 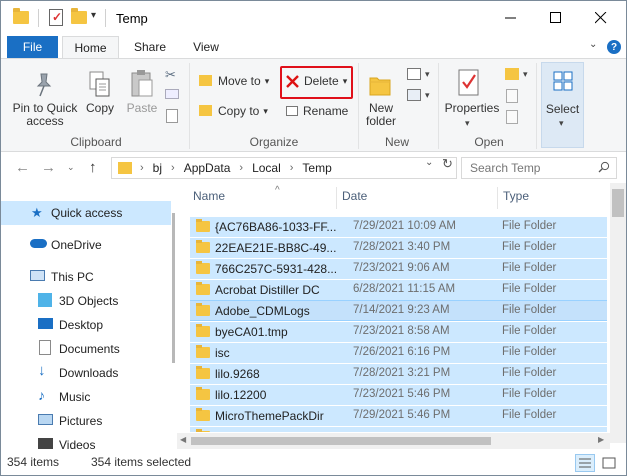 I want to click on select-label: Select, so click(x=562, y=109).